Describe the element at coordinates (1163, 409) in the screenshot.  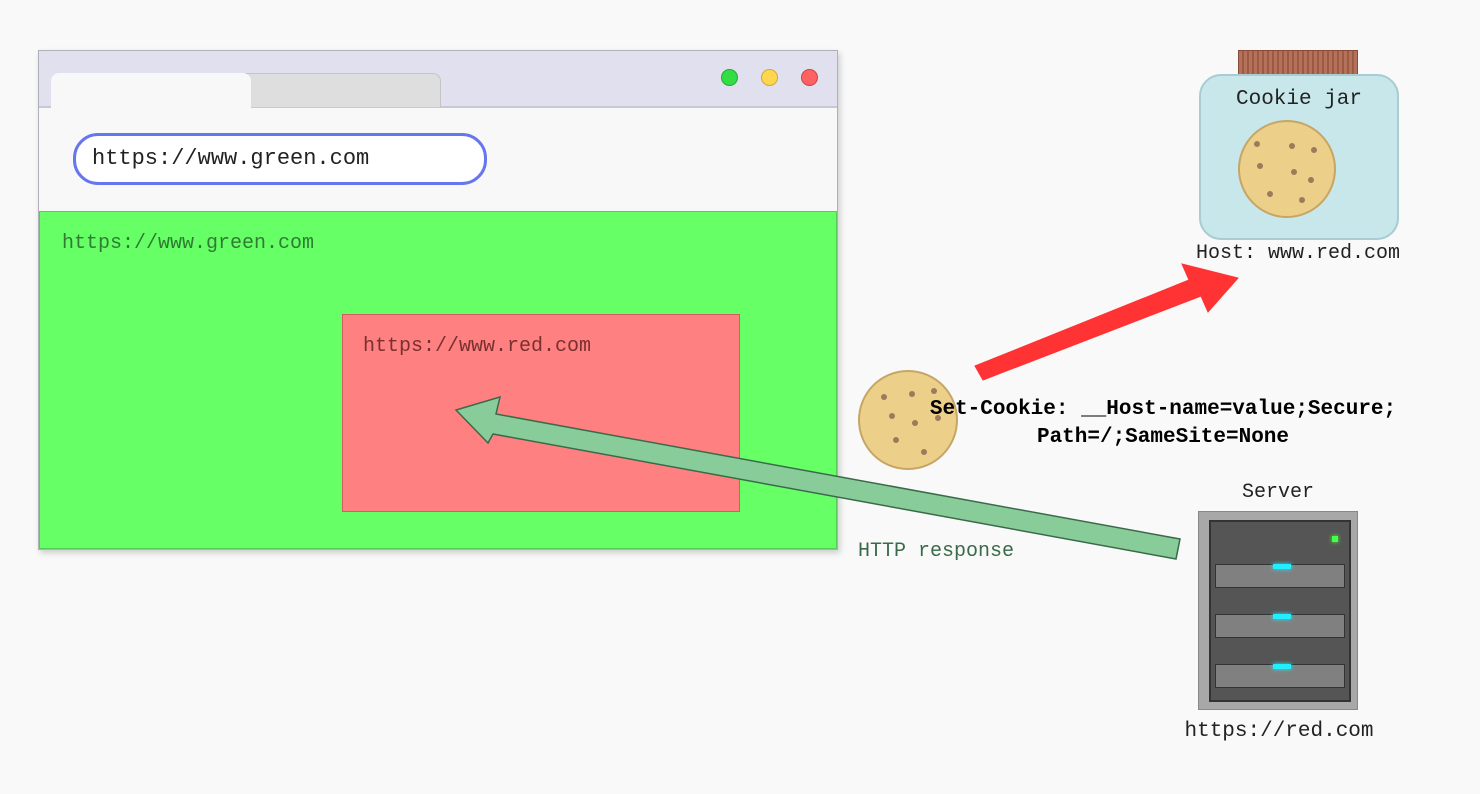
I see `set-cookie-line-1: Set-Cookie: __Host-name=value;Secure;` at that location.